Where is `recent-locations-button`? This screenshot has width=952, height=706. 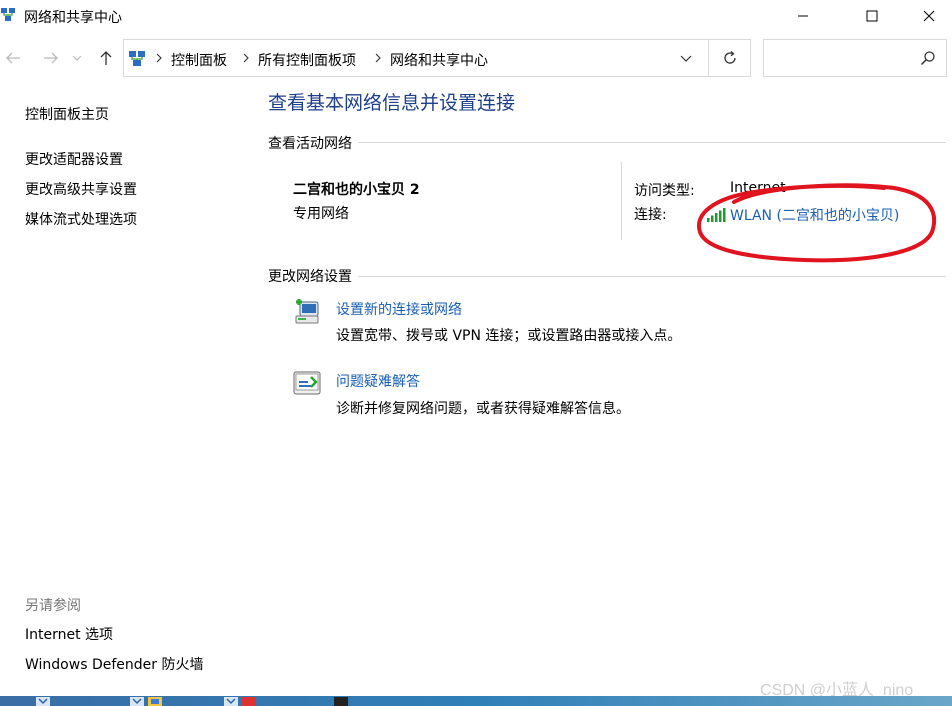
recent-locations-button is located at coordinates (77, 58).